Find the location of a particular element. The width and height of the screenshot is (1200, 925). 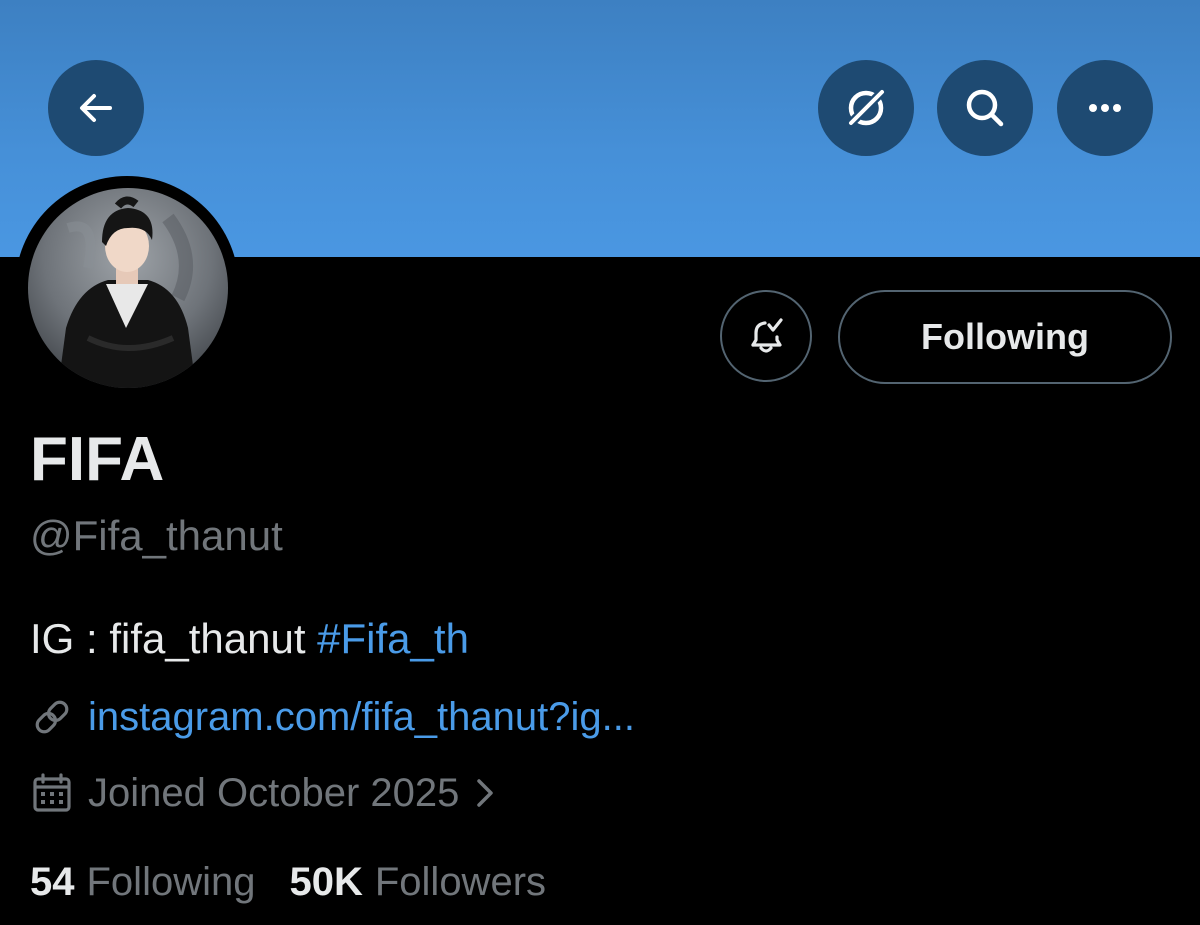

grok-button is located at coordinates (866, 108).